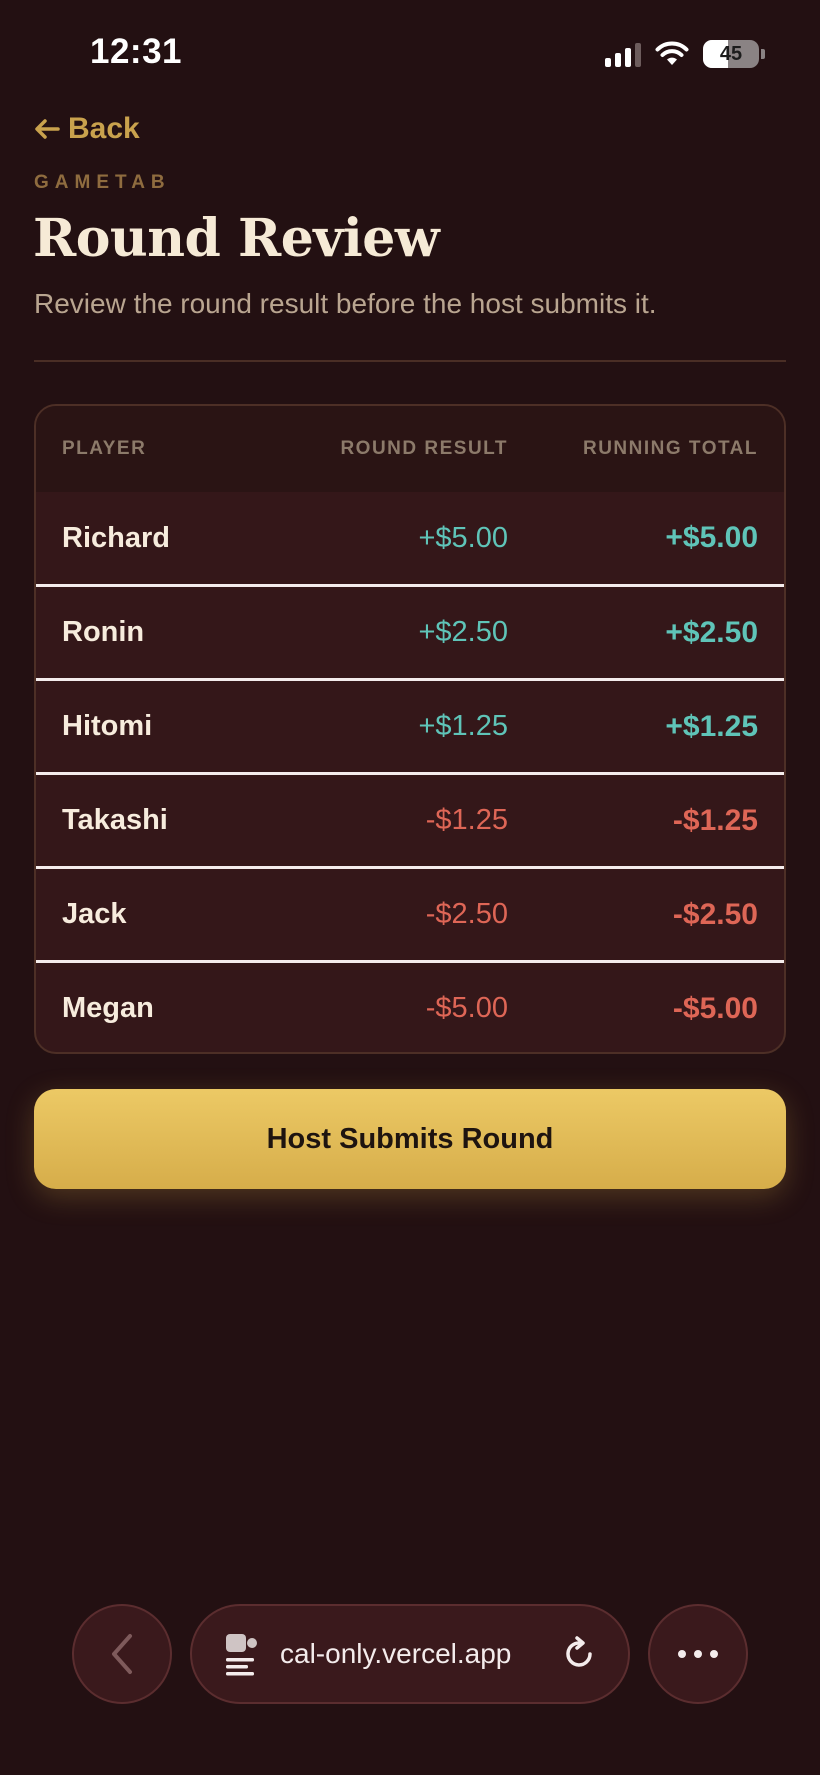 Image resolution: width=820 pixels, height=1775 pixels. What do you see at coordinates (410, 913) in the screenshot?
I see `table-row: Jack -$2.50 -$2.50` at bounding box center [410, 913].